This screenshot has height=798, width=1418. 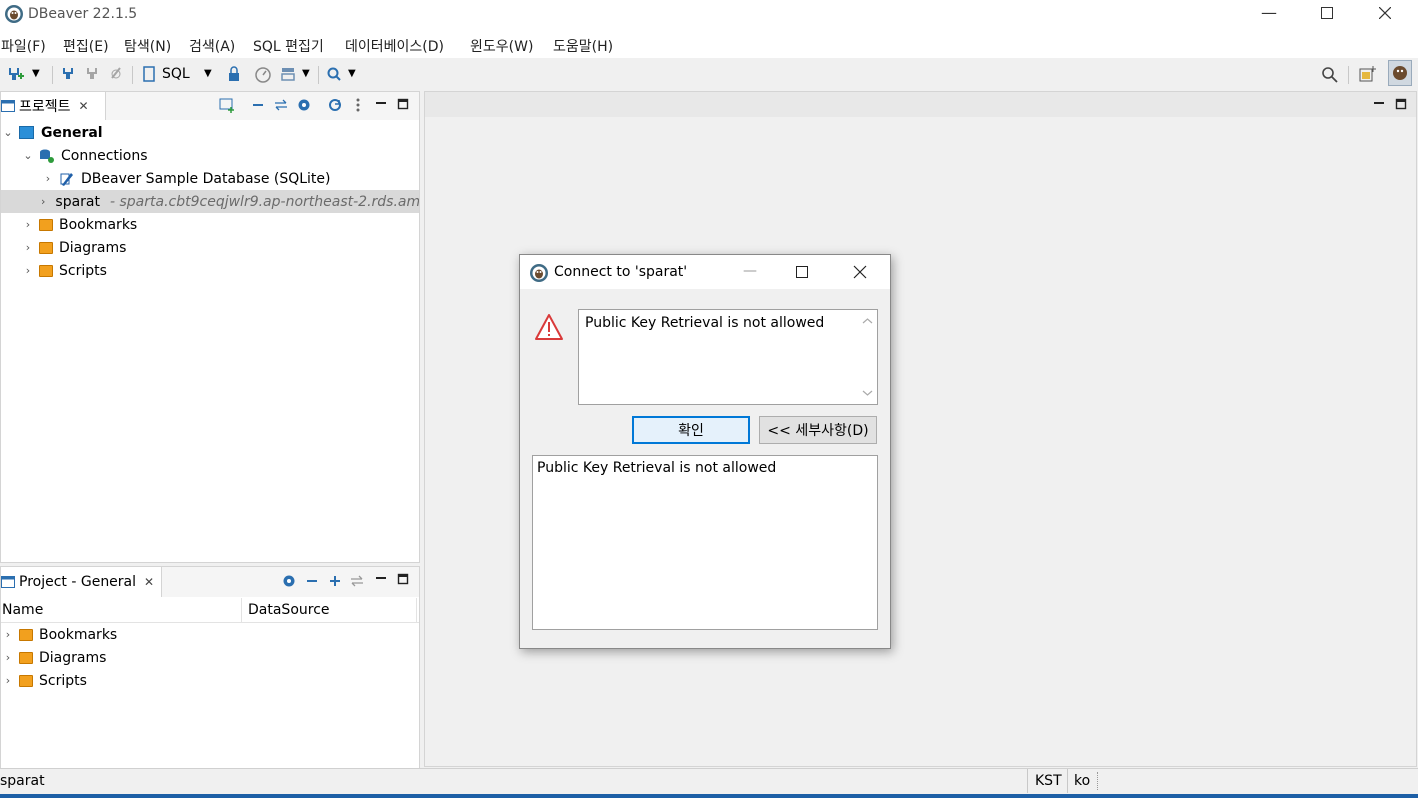 I want to click on close-button, so click(x=1385, y=14).